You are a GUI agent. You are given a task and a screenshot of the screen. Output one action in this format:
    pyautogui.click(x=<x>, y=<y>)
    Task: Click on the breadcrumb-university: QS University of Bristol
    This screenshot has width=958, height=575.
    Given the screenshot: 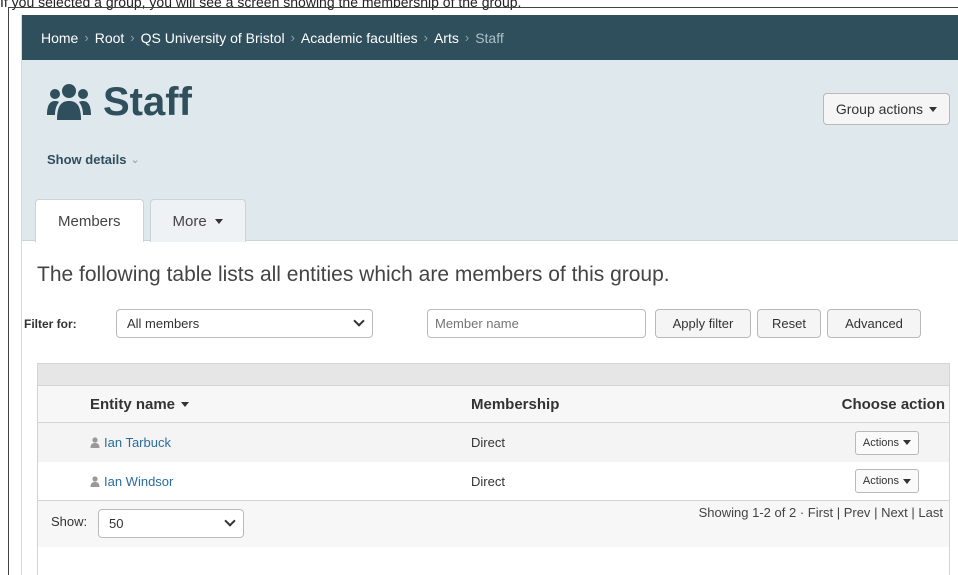 What is the action you would take?
    pyautogui.click(x=213, y=38)
    